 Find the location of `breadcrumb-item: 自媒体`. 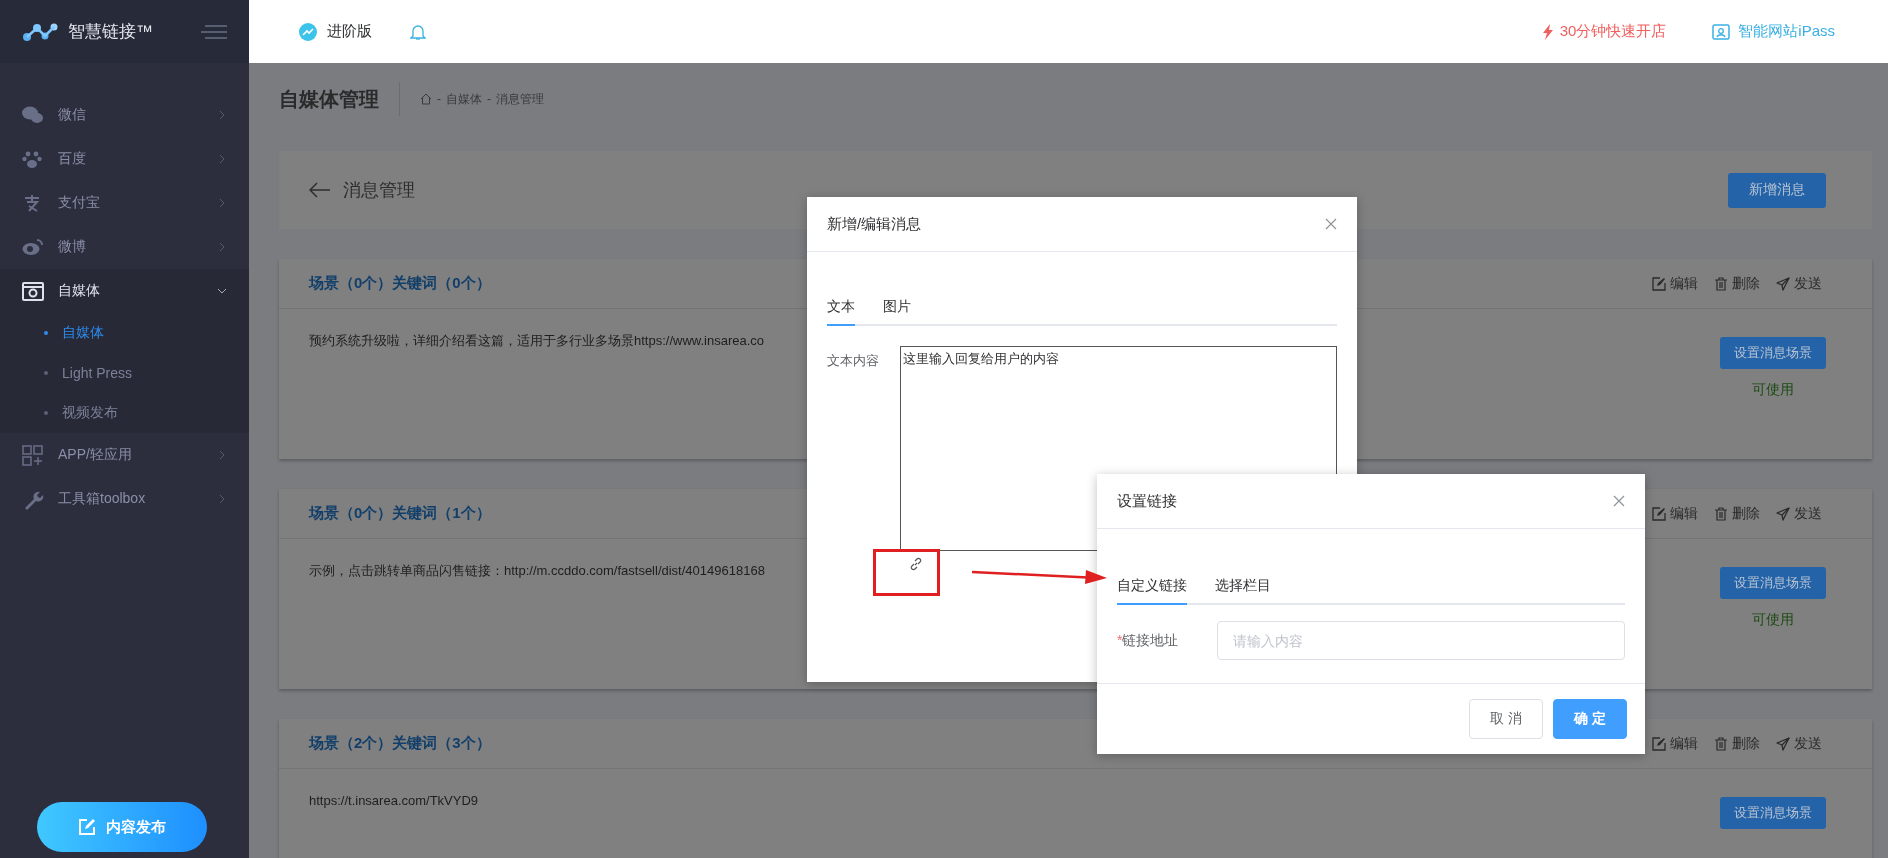

breadcrumb-item: 自媒体 is located at coordinates (464, 99).